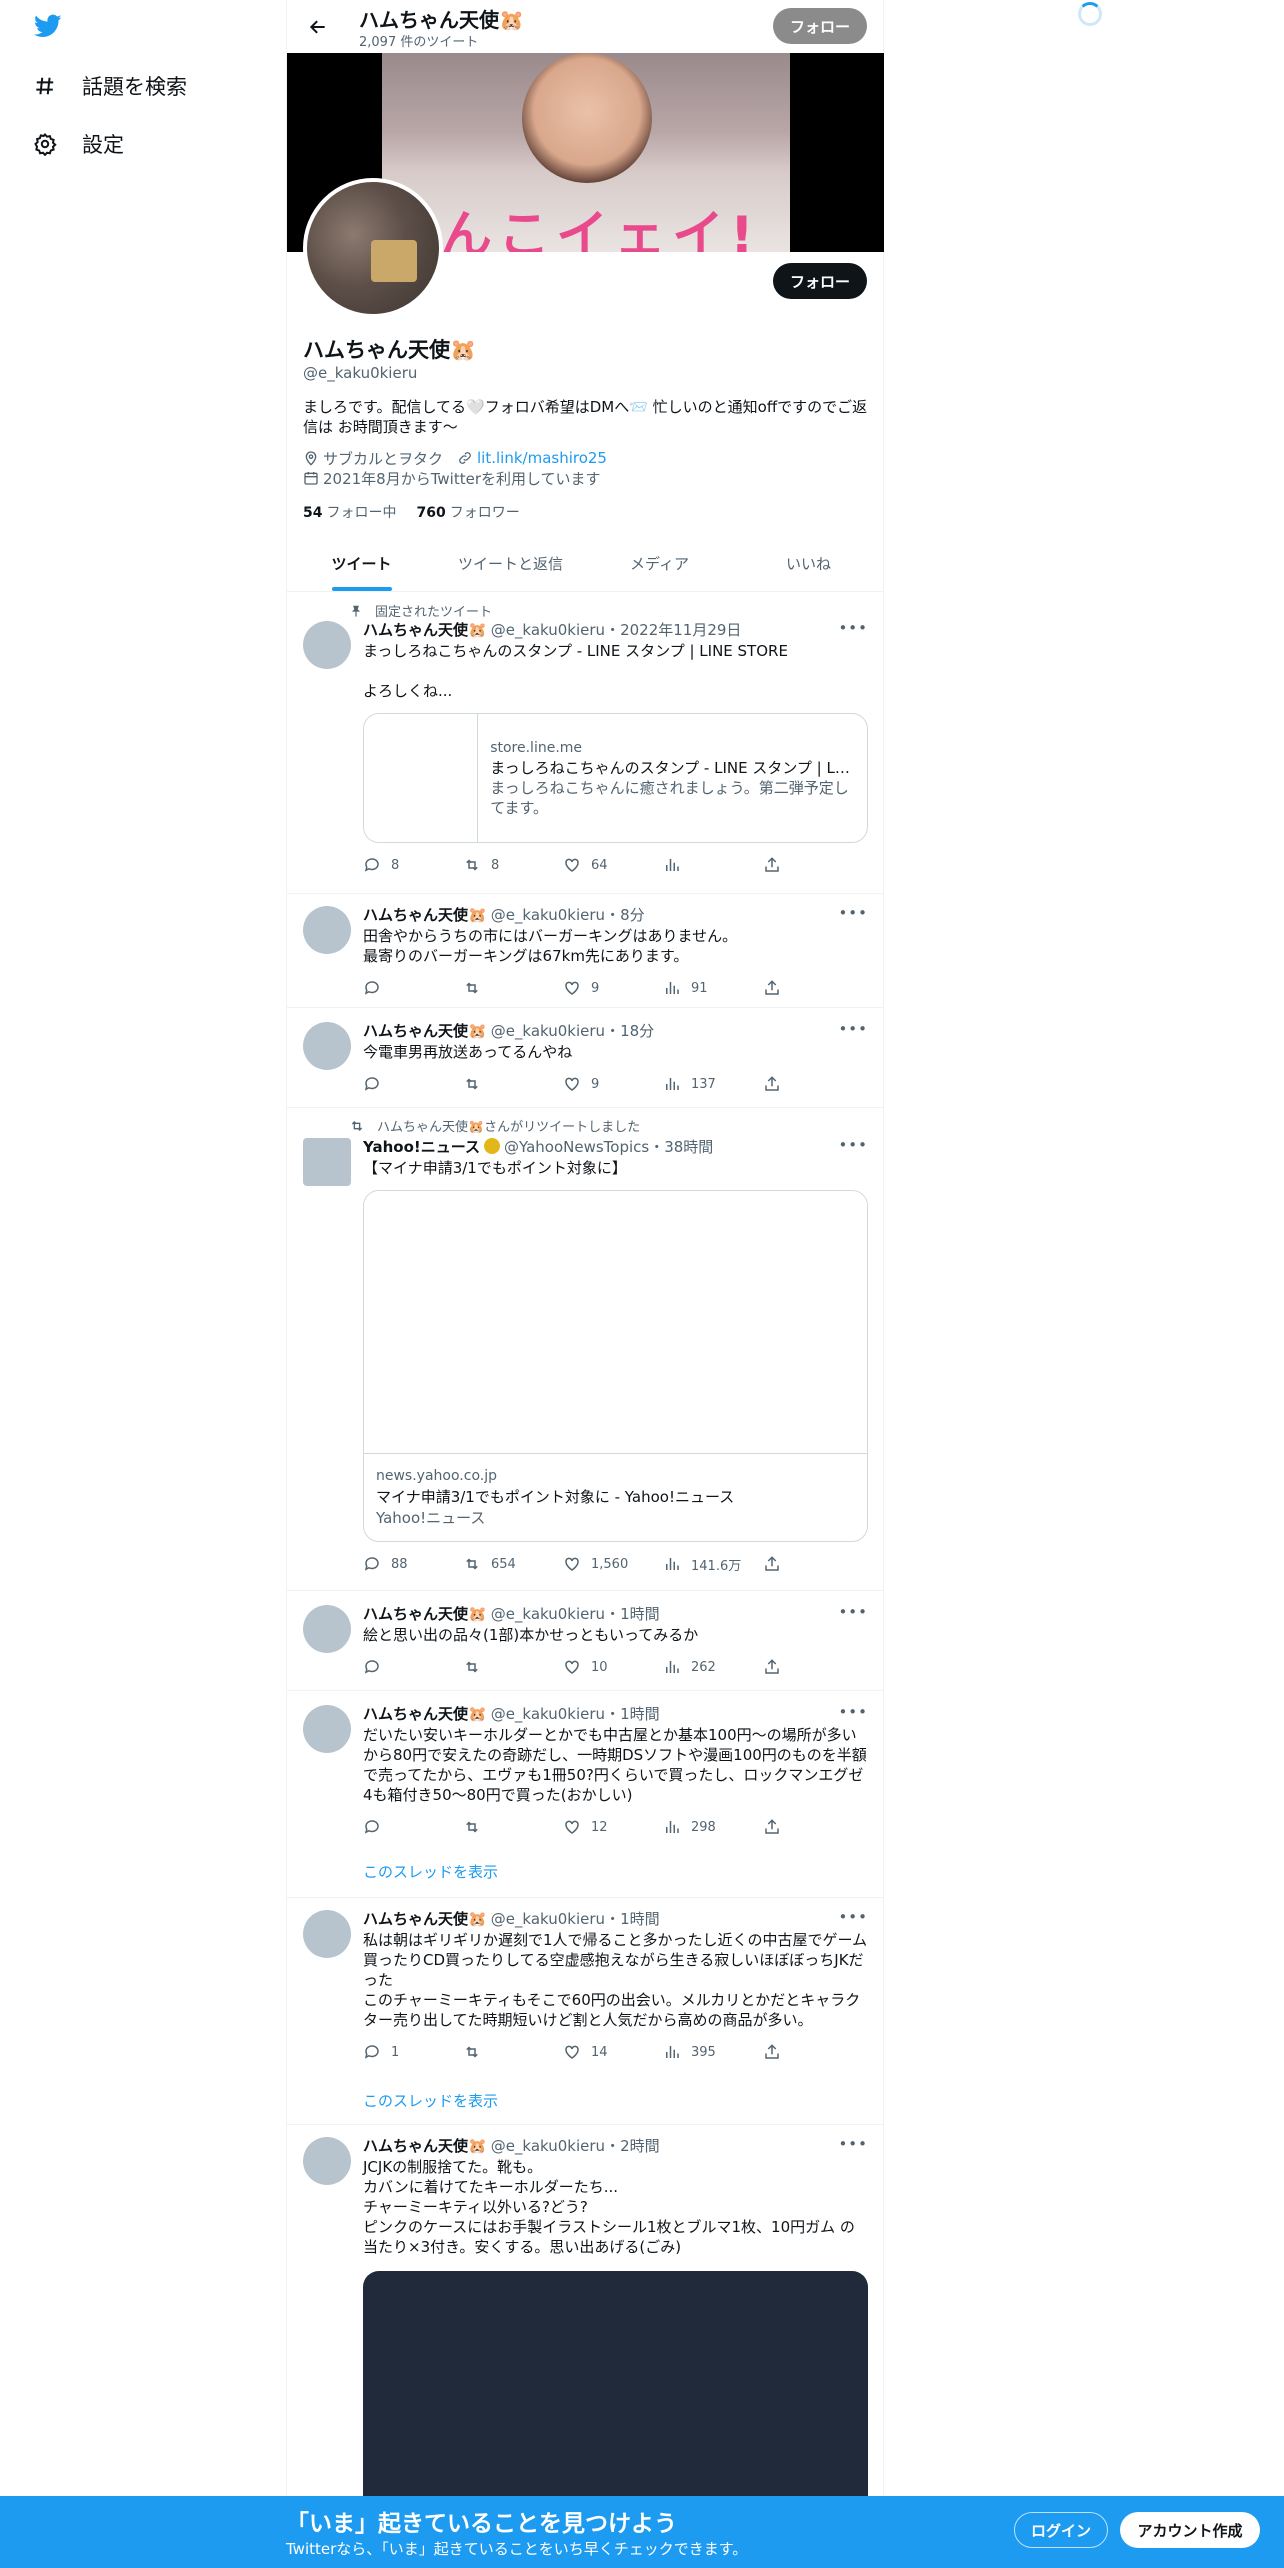 This screenshot has width=1284, height=2568. Describe the element at coordinates (613, 2052) in the screenshot. I see `like-button: 14` at that location.